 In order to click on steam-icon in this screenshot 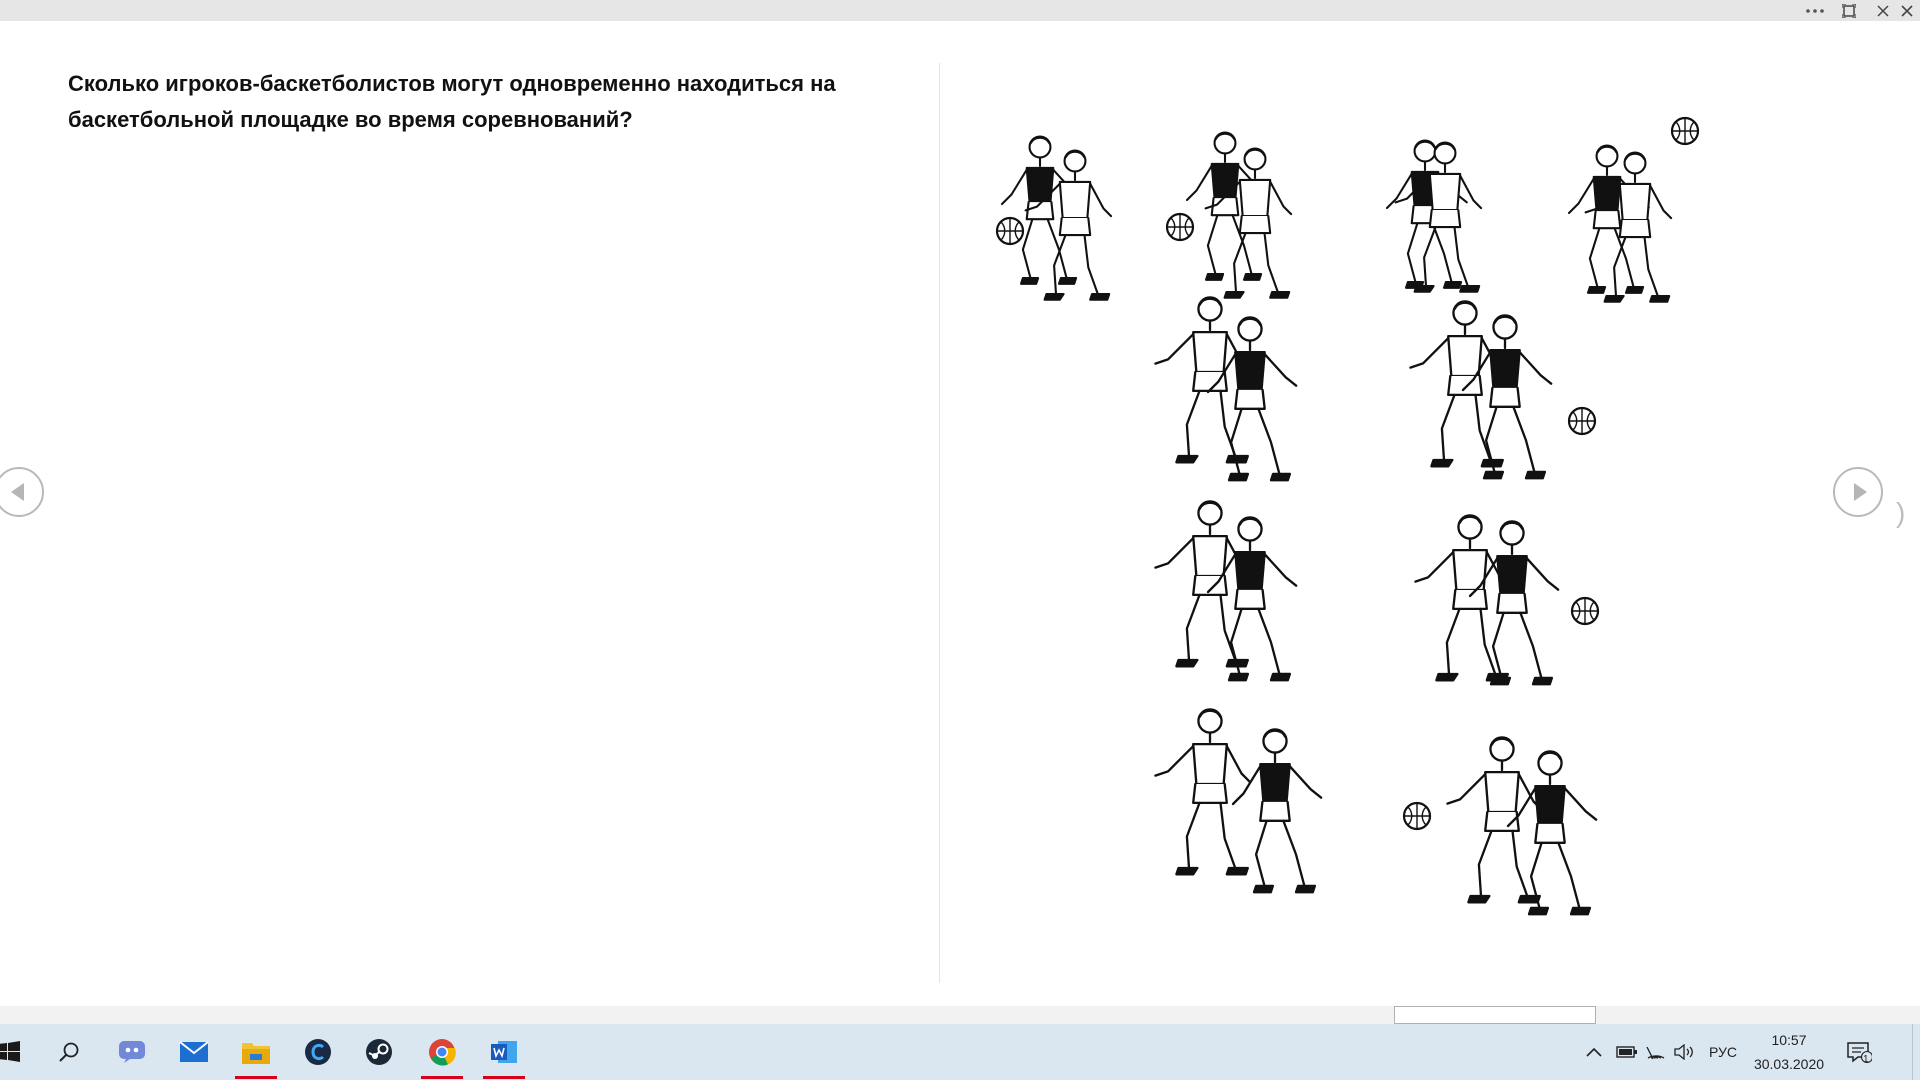, I will do `click(379, 1052)`.